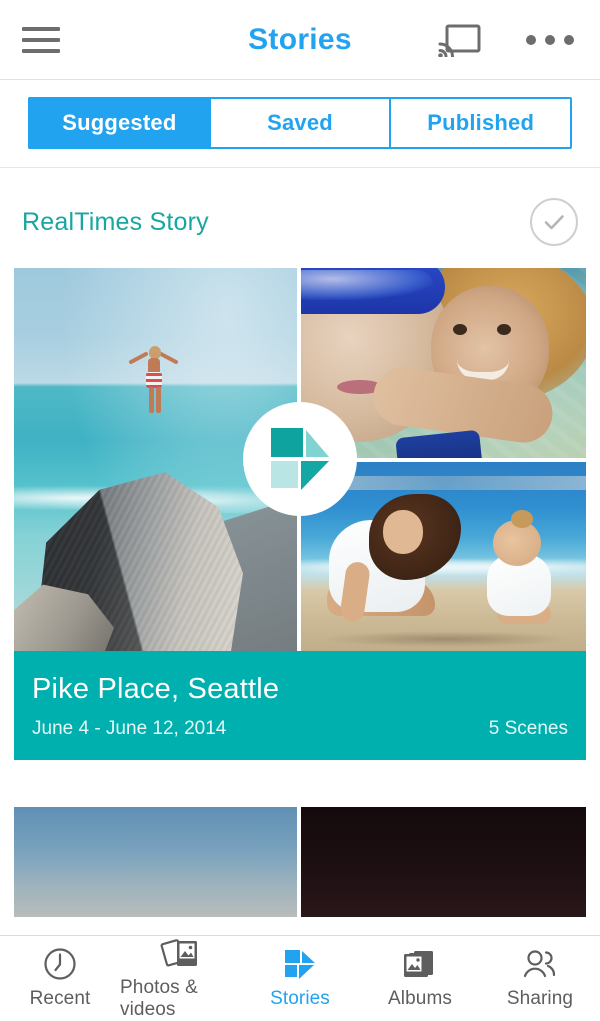  Describe the element at coordinates (155, 862) in the screenshot. I see `photo-blue-sky-gradient` at that location.